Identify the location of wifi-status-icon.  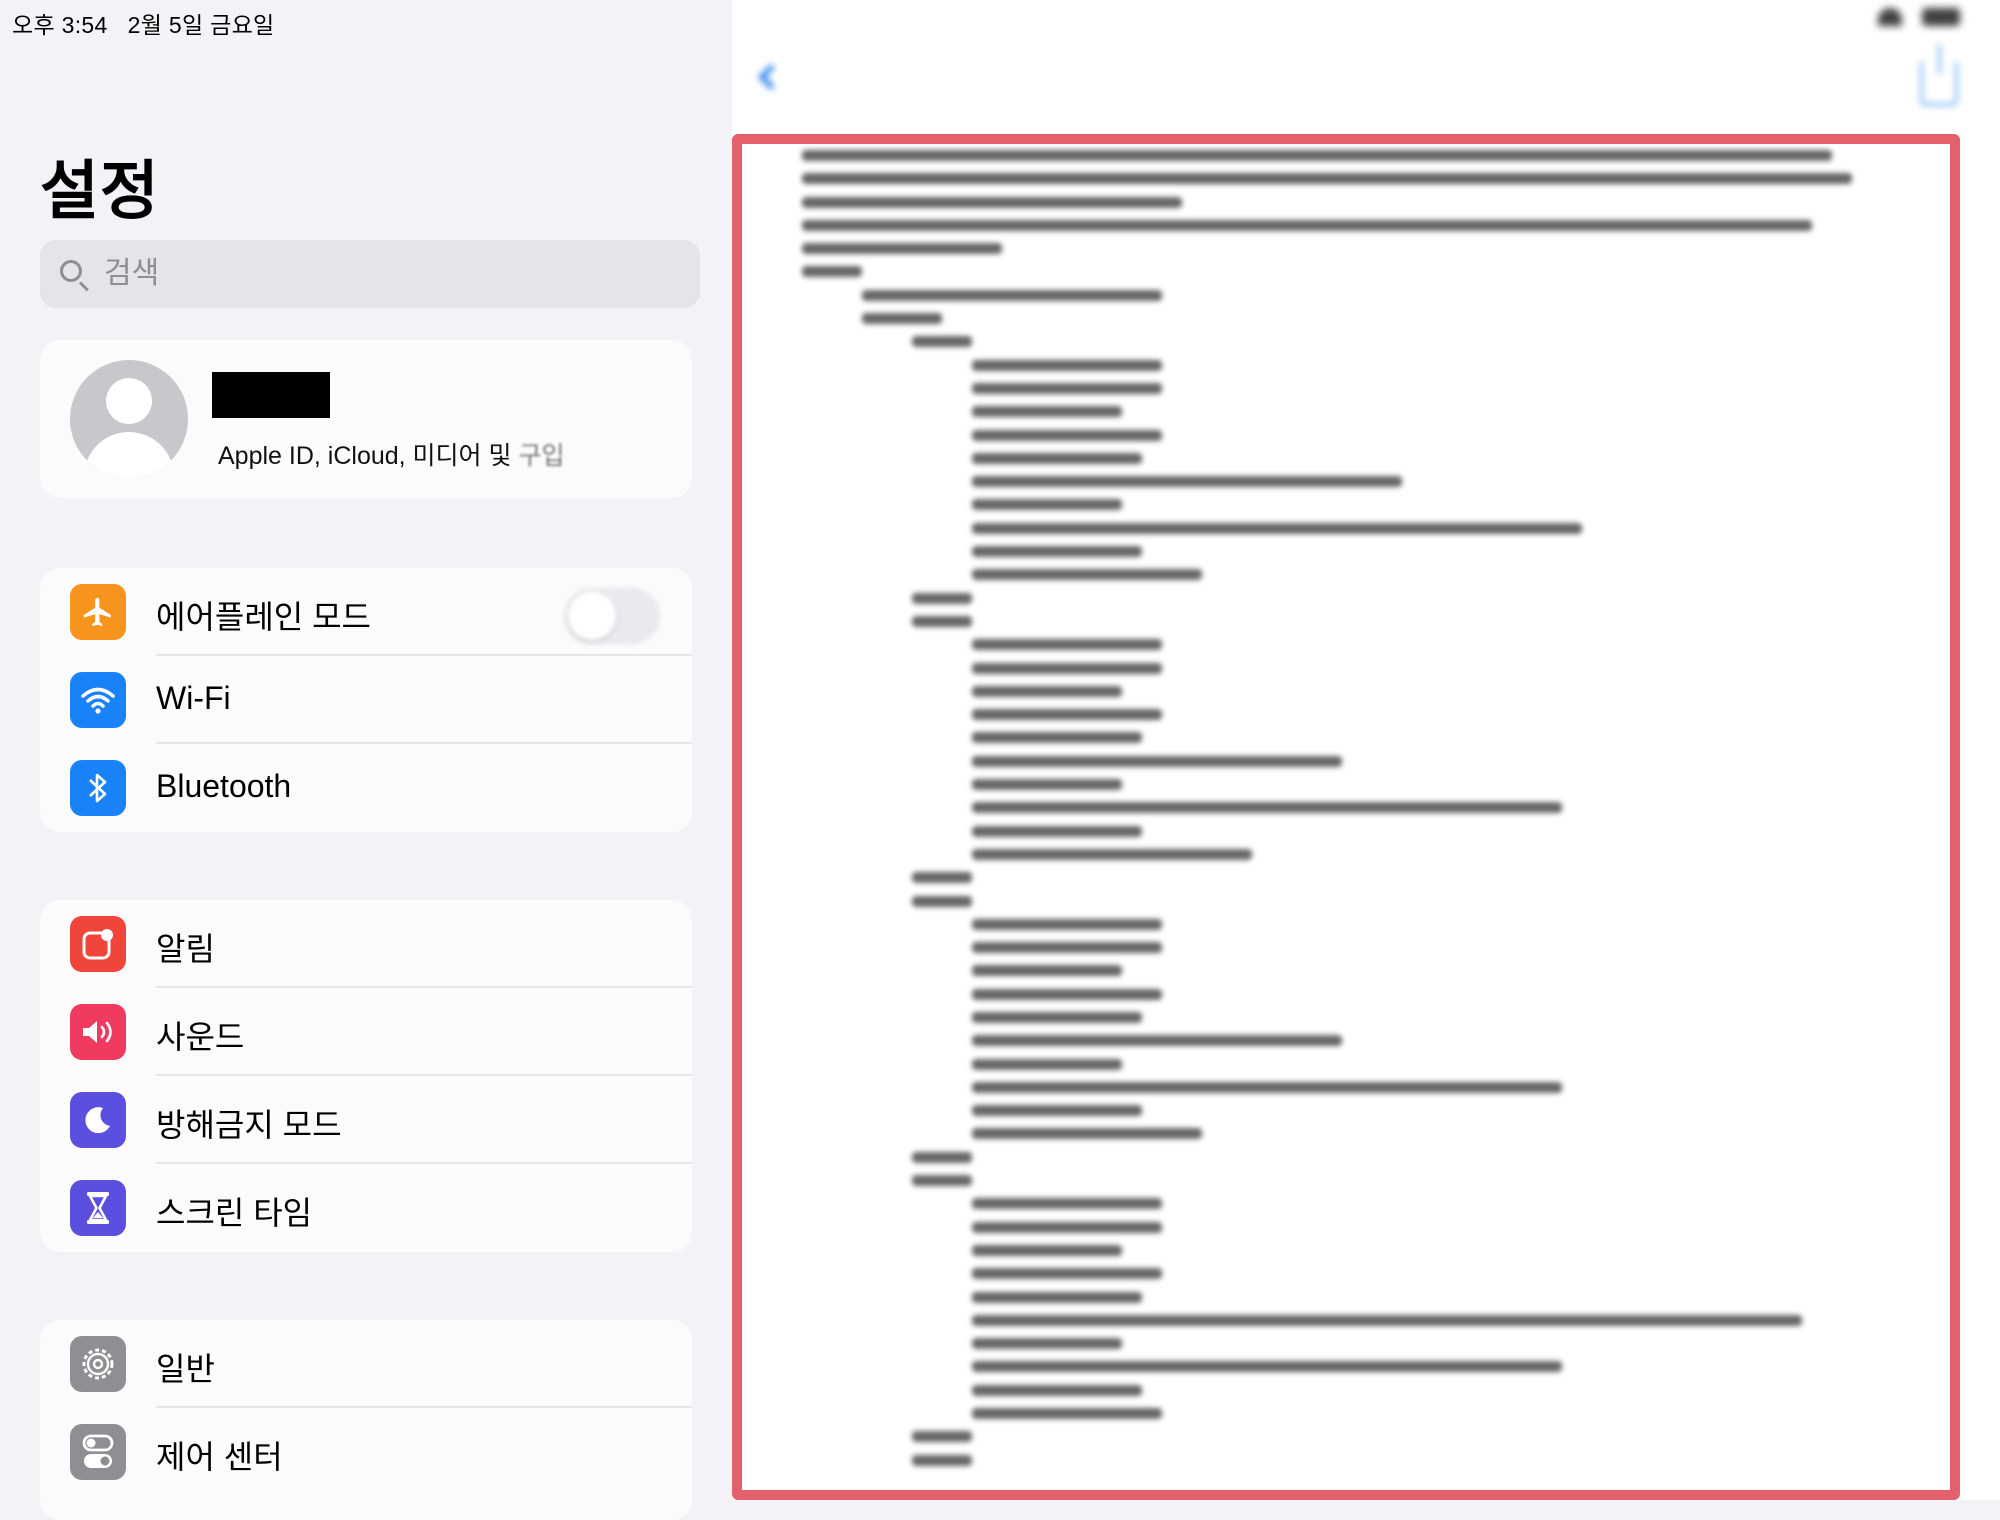
(1890, 17).